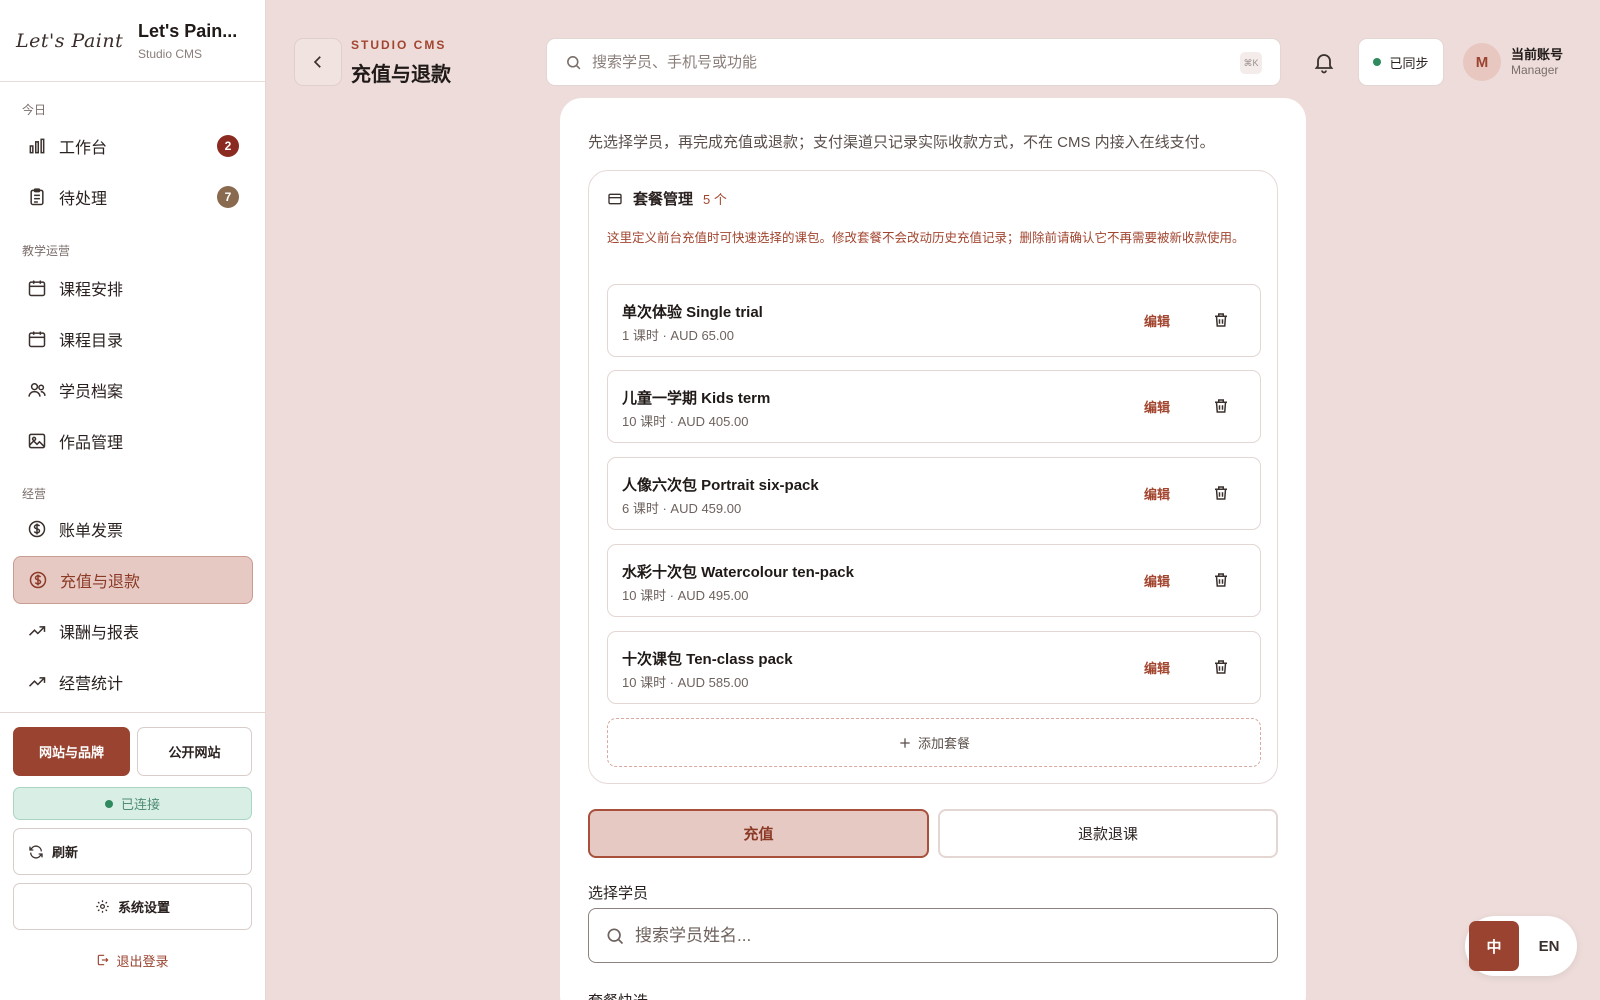 The width and height of the screenshot is (1600, 1000). I want to click on settings-label: 系统设置, so click(143, 907).